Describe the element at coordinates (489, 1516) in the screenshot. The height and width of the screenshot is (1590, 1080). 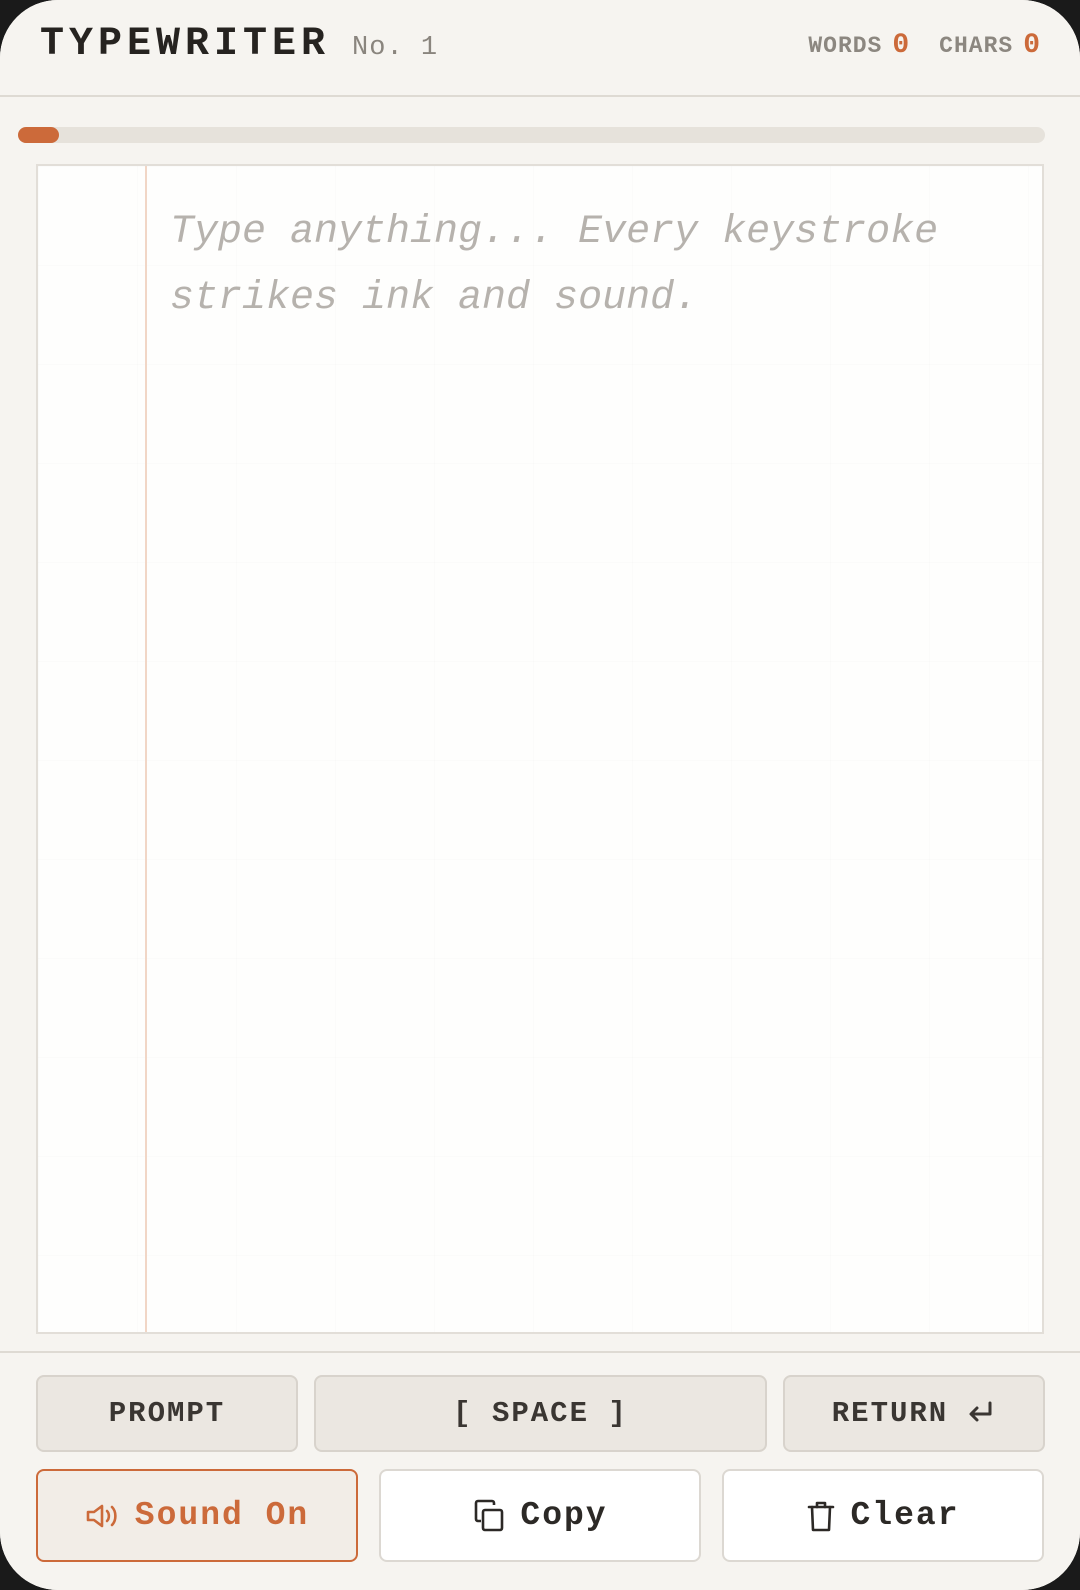
I see `copy-icon` at that location.